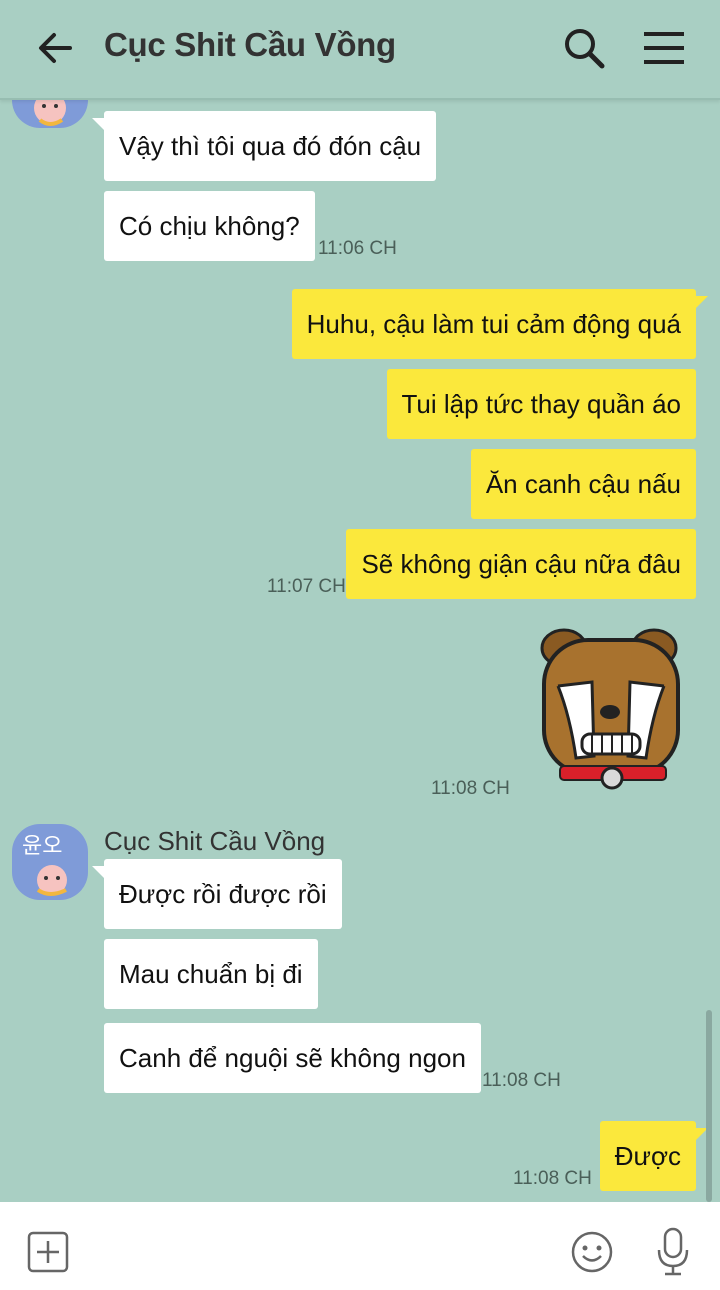 The height and width of the screenshot is (1290, 720). I want to click on search-button, so click(584, 48).